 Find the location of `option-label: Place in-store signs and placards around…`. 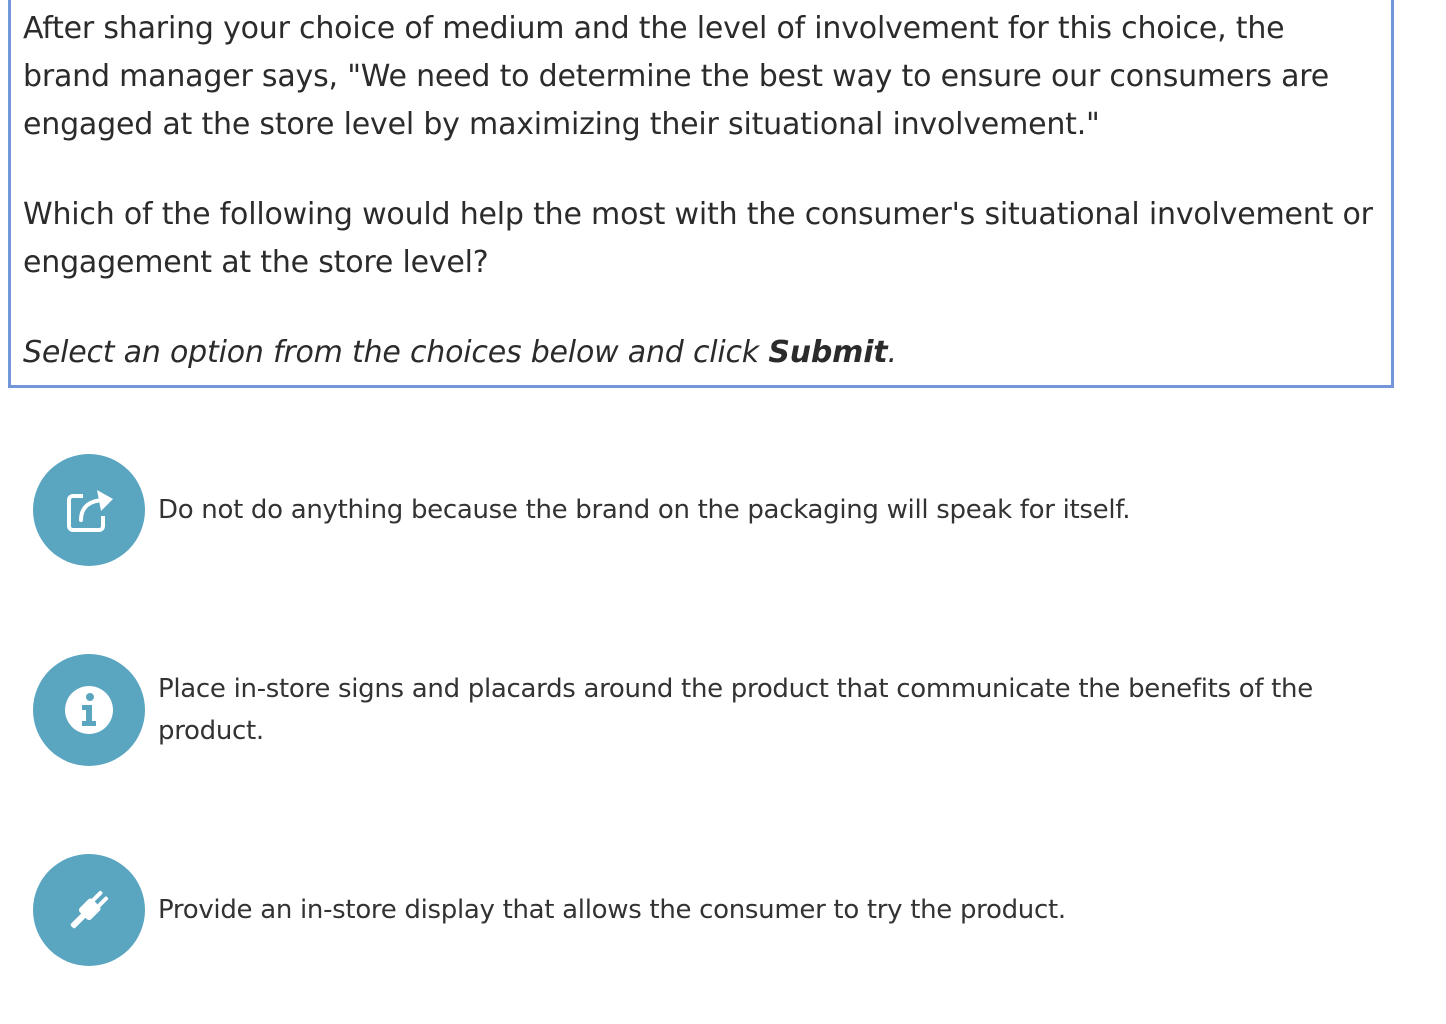

option-label: Place in-store signs and placards around… is located at coordinates (778, 710).